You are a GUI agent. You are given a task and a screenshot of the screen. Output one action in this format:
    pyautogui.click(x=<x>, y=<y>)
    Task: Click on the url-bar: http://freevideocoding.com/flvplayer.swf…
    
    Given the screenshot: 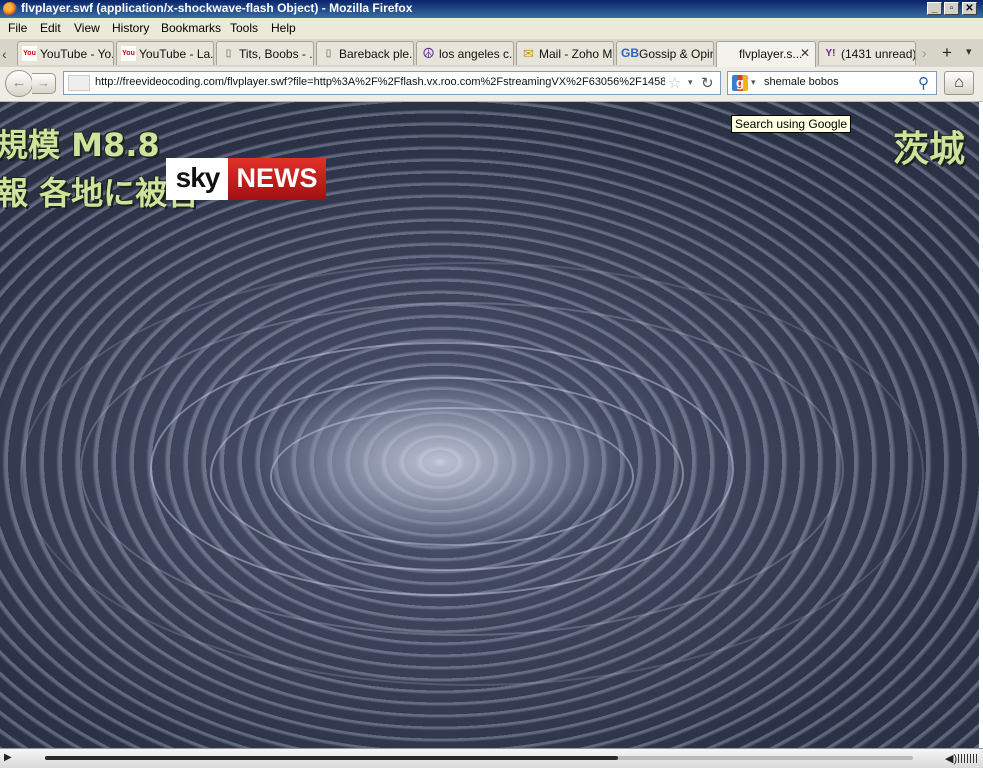 What is the action you would take?
    pyautogui.click(x=392, y=83)
    